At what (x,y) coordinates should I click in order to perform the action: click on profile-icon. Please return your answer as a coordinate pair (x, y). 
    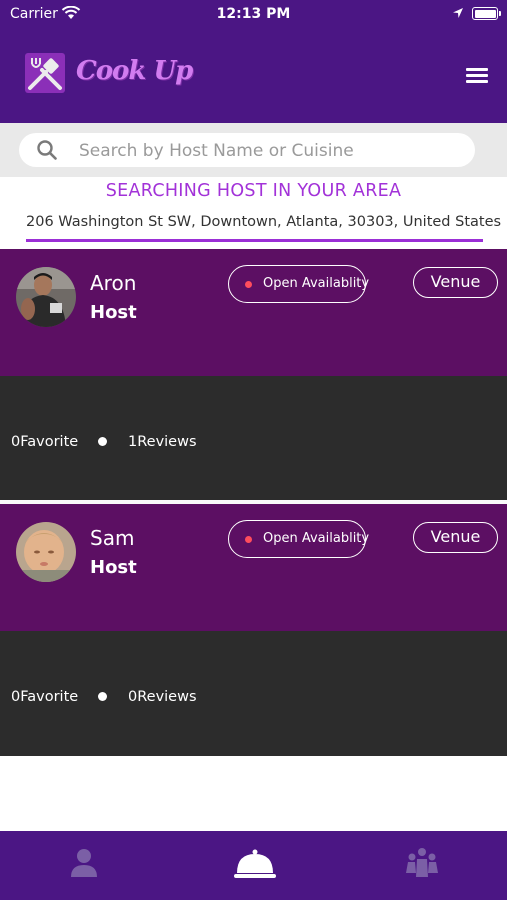
    Looking at the image, I should click on (84, 863).